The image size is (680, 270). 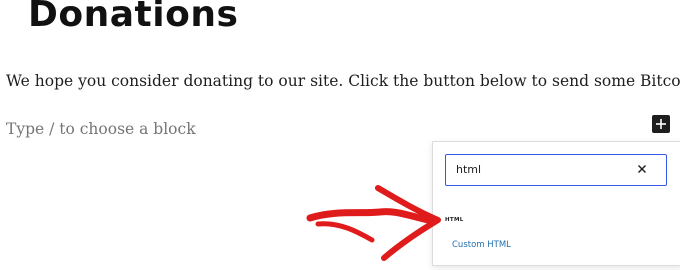 What do you see at coordinates (481, 245) in the screenshot?
I see `block-result-label: Custom HTML` at bounding box center [481, 245].